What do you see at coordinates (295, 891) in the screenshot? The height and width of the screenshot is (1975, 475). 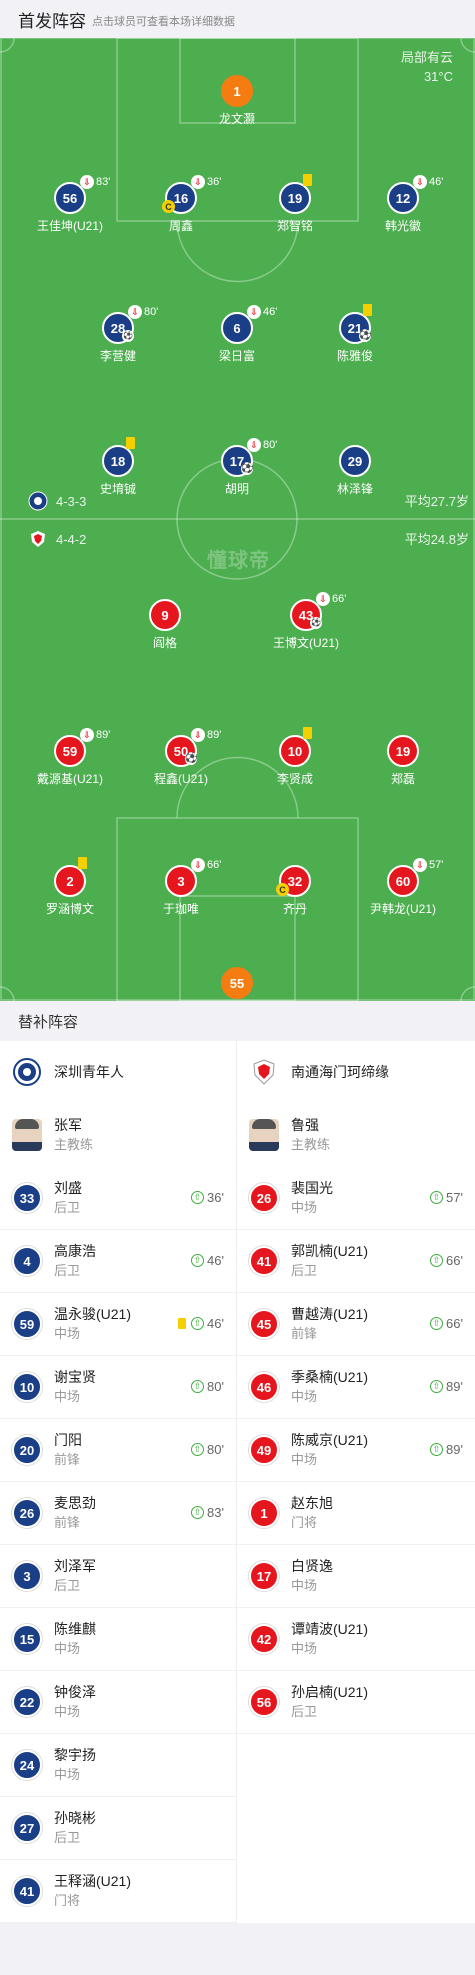 I see `away-player: 32 C 齐丹` at bounding box center [295, 891].